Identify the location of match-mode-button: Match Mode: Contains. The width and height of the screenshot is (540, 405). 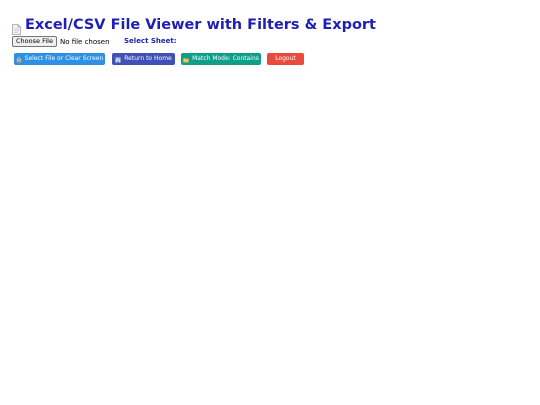
(221, 59).